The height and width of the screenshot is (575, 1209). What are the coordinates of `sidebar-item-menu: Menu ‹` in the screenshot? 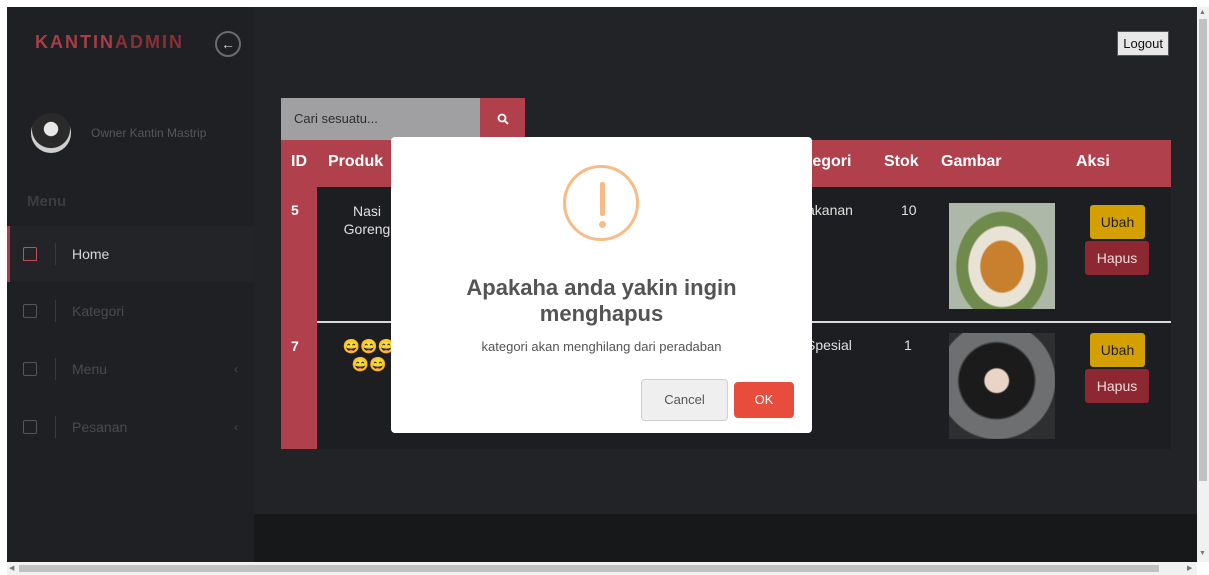 It's located at (130, 369).